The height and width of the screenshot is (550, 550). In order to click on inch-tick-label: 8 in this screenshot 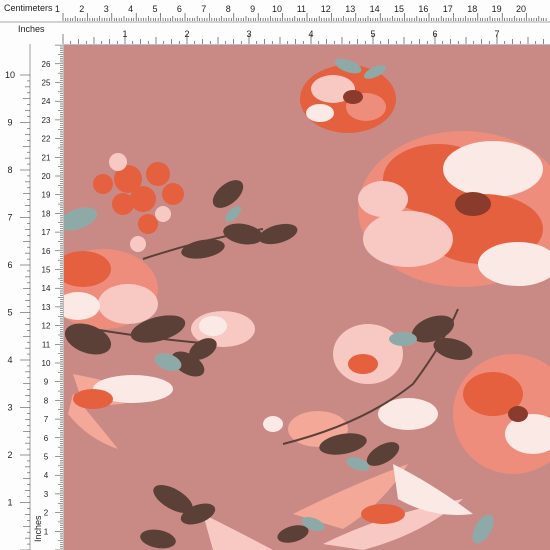, I will do `click(9, 170)`.